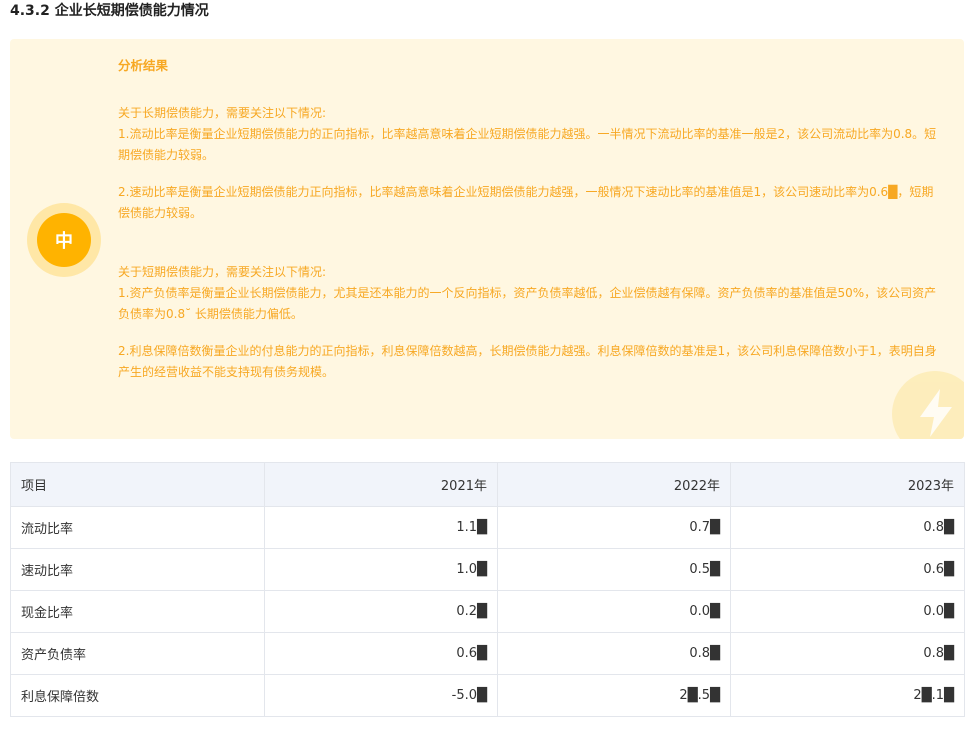  What do you see at coordinates (137, 611) in the screenshot?
I see `row-label: 现金比率` at bounding box center [137, 611].